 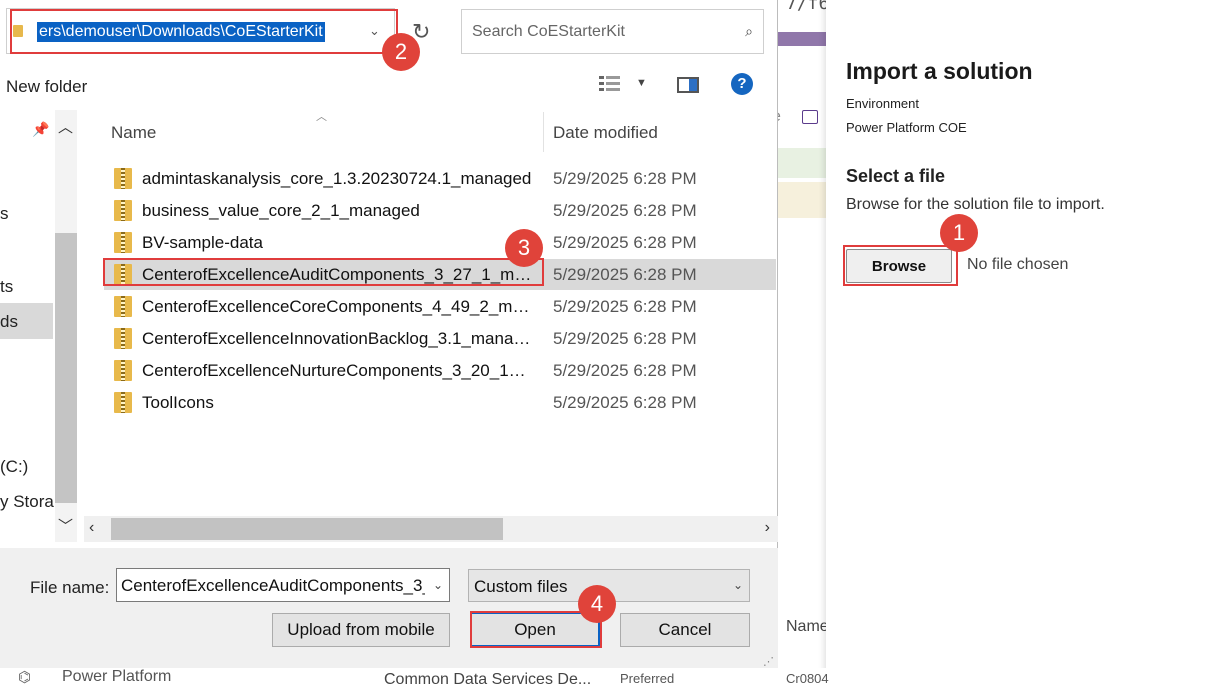 I want to click on select-file-heading: Select a file, so click(x=896, y=176).